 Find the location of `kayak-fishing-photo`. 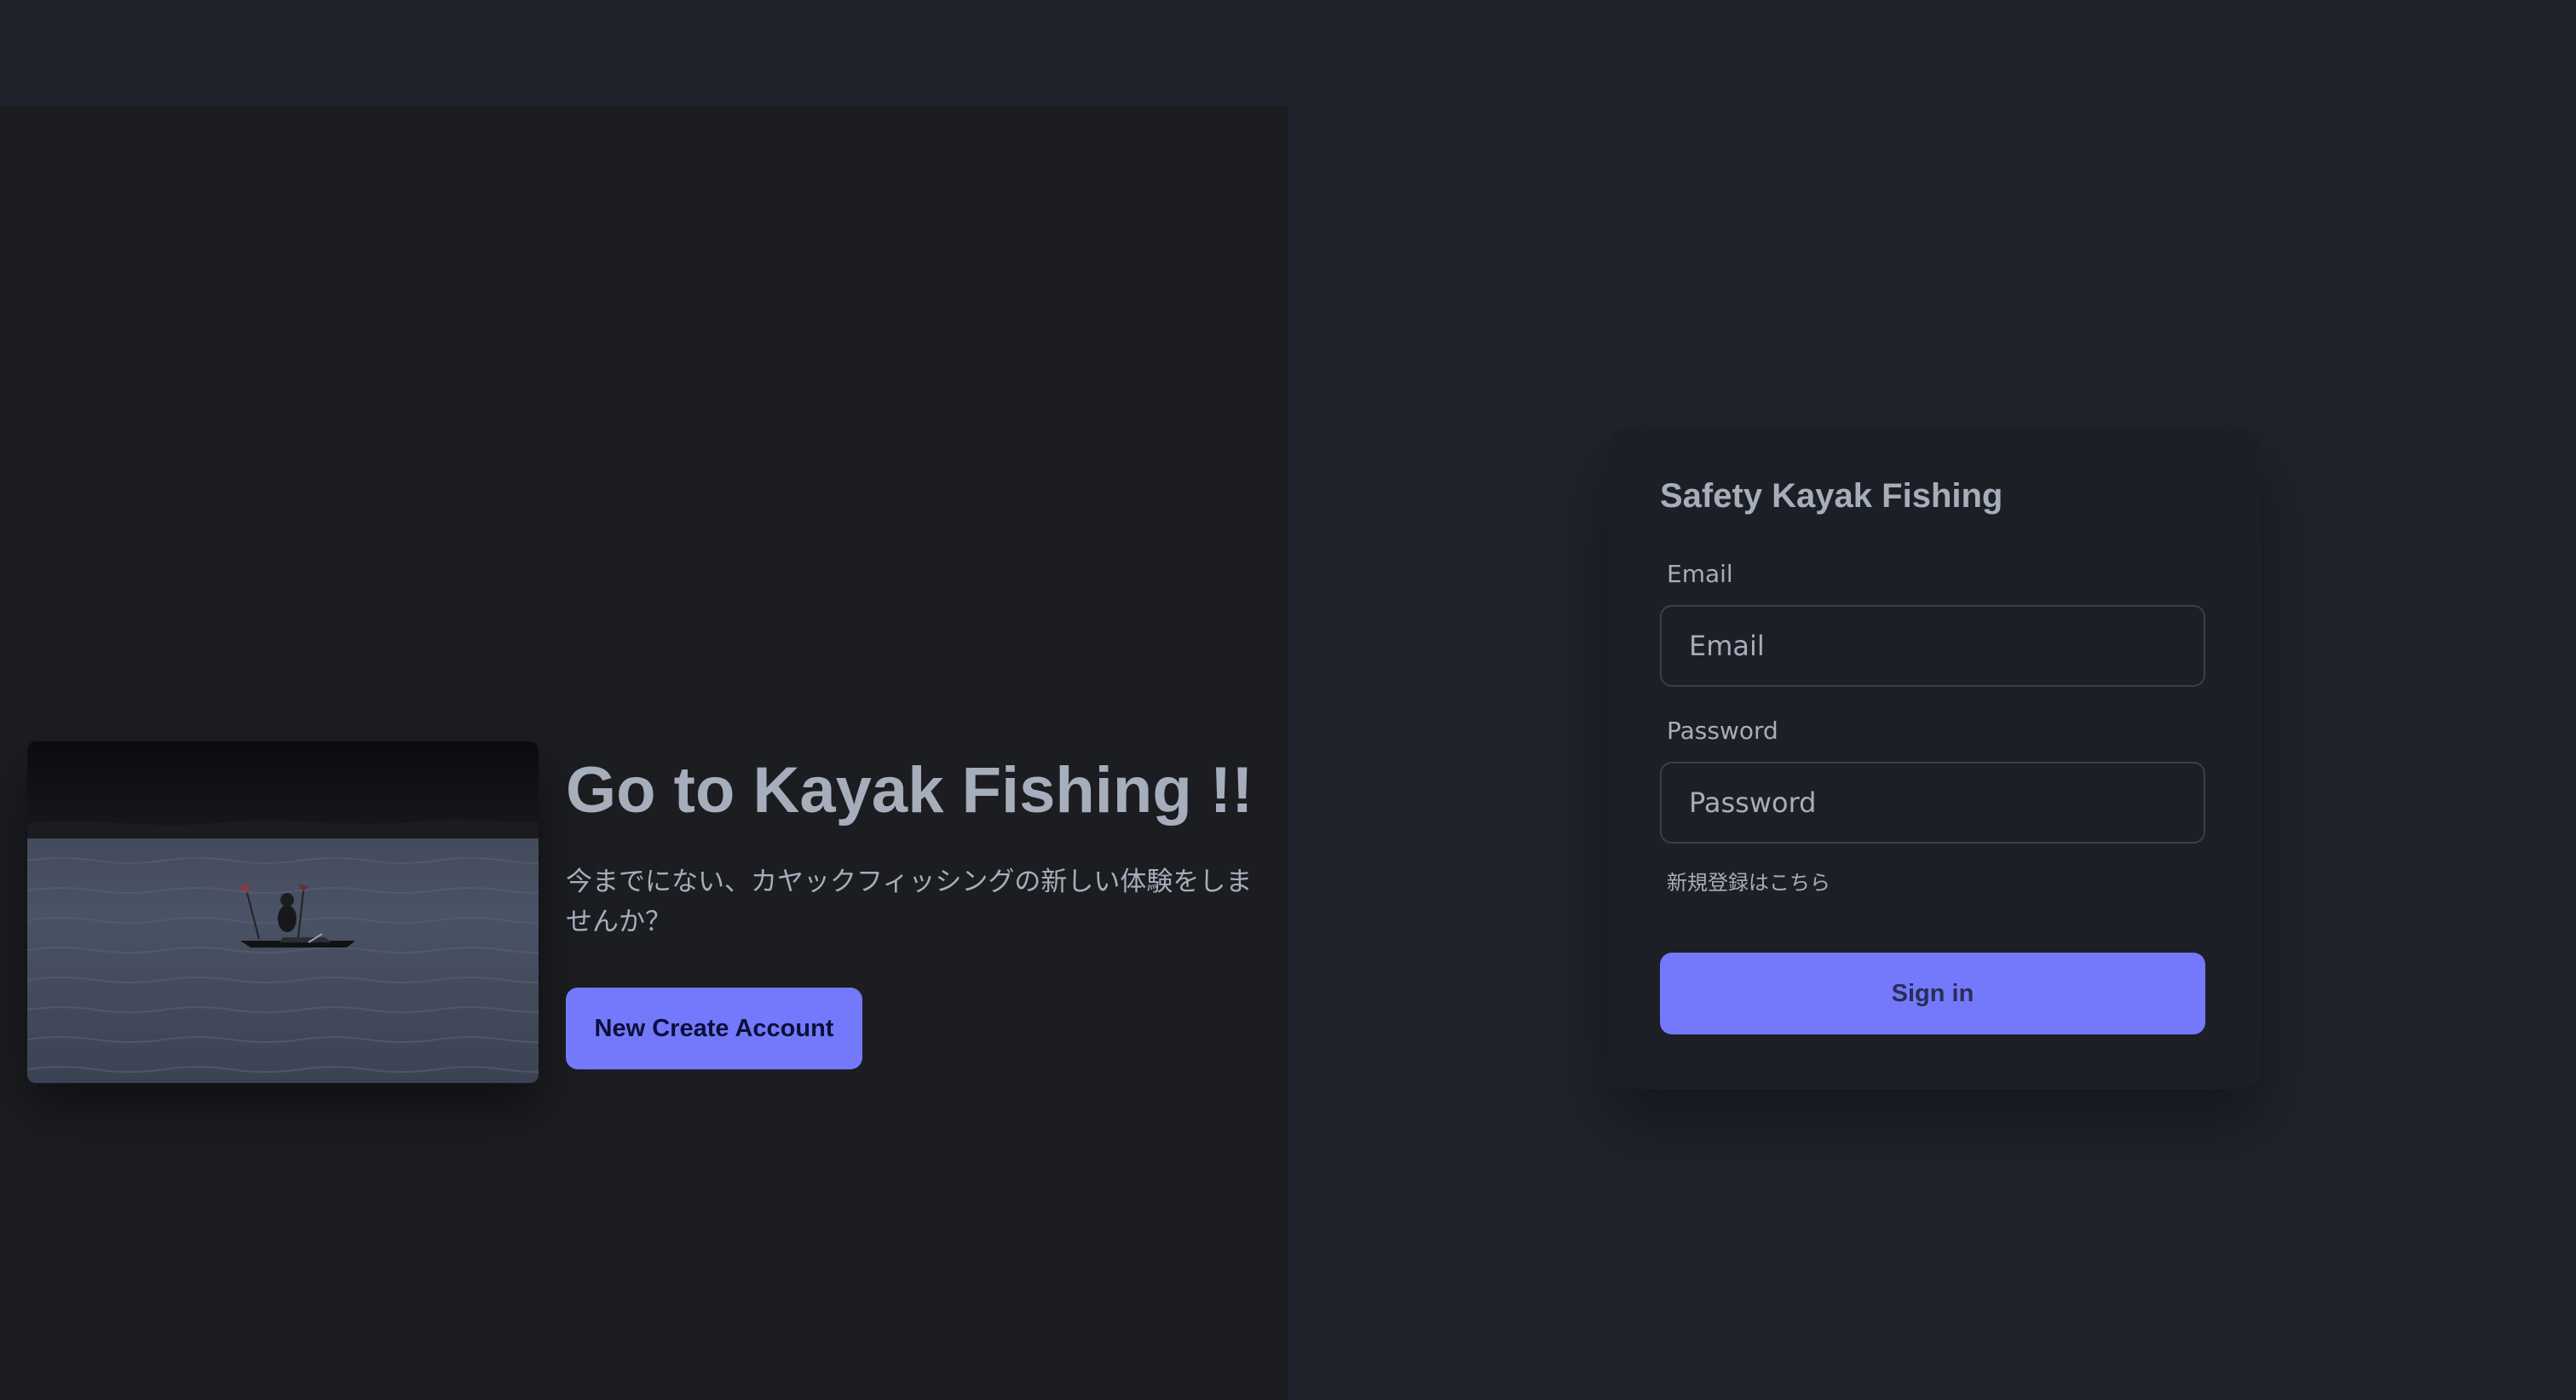

kayak-fishing-photo is located at coordinates (283, 912).